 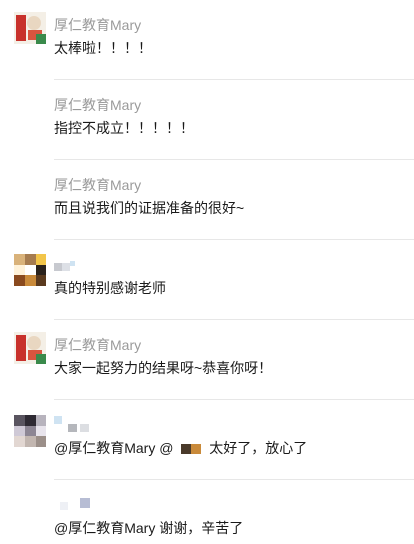 What do you see at coordinates (207, 512) in the screenshot?
I see `comment-item: @厚仁教育Mary 谢谢，辛苦了` at bounding box center [207, 512].